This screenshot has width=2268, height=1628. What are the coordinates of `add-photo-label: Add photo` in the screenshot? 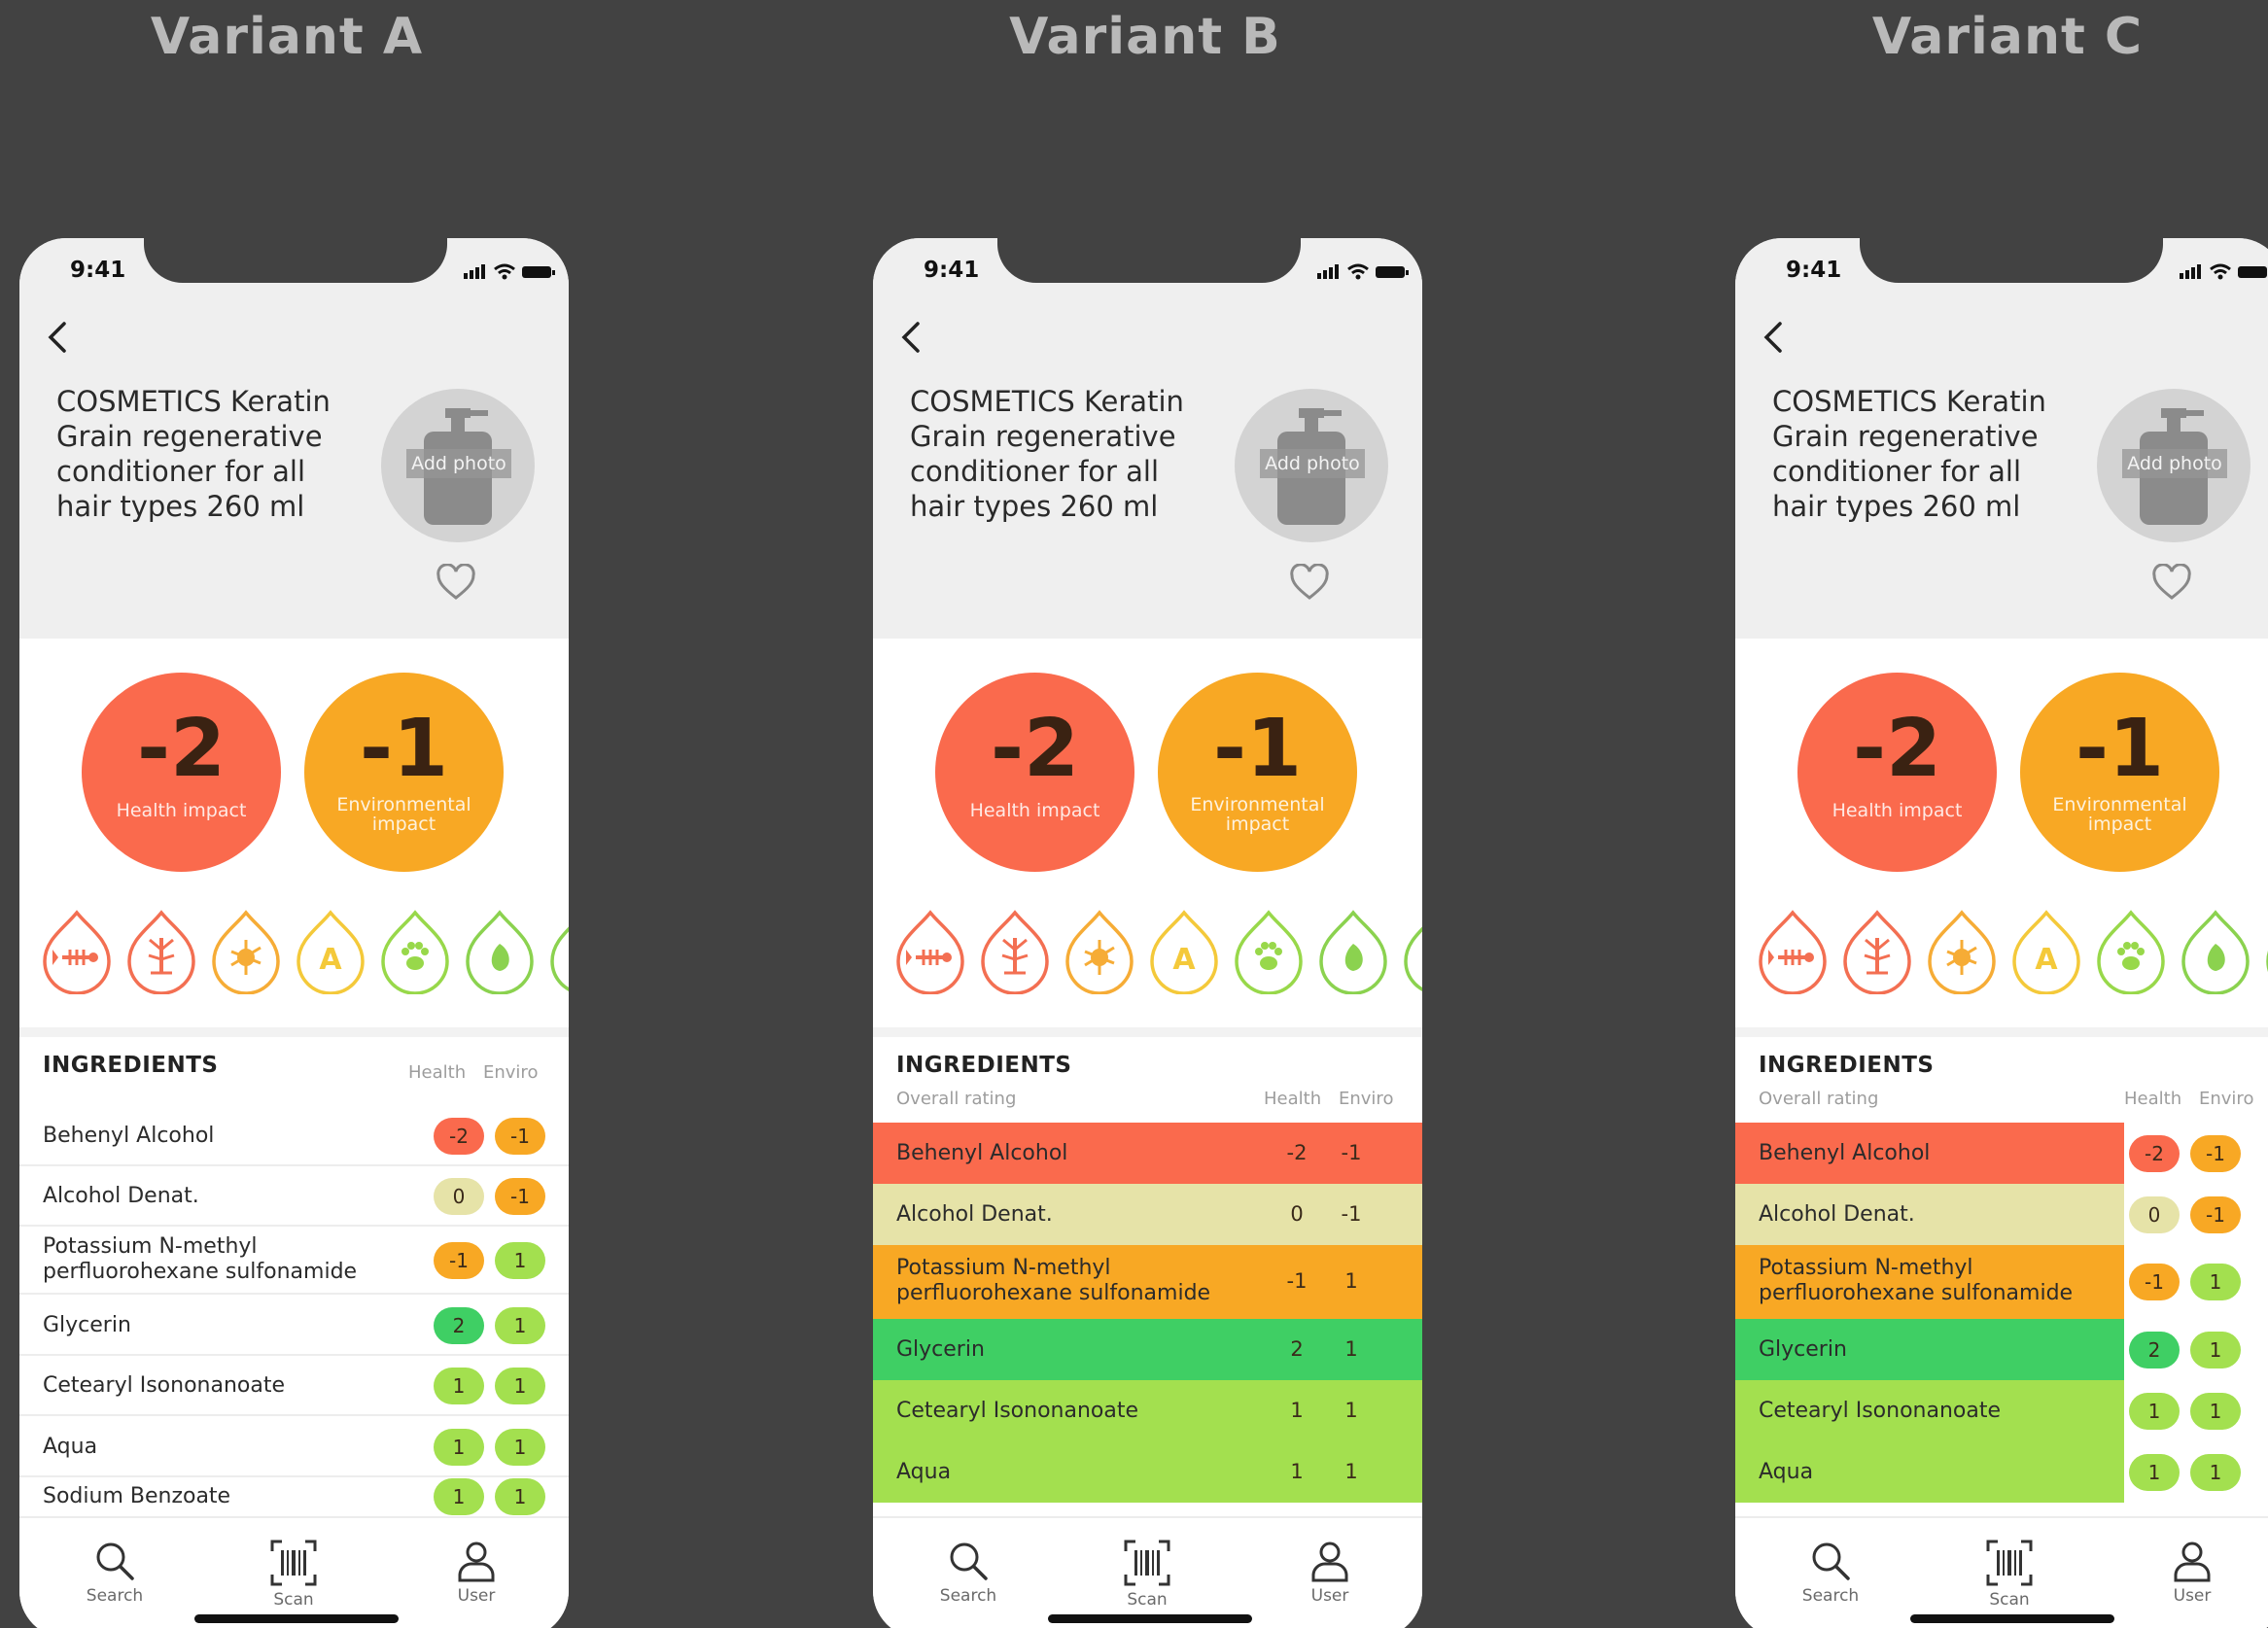 It's located at (2174, 463).